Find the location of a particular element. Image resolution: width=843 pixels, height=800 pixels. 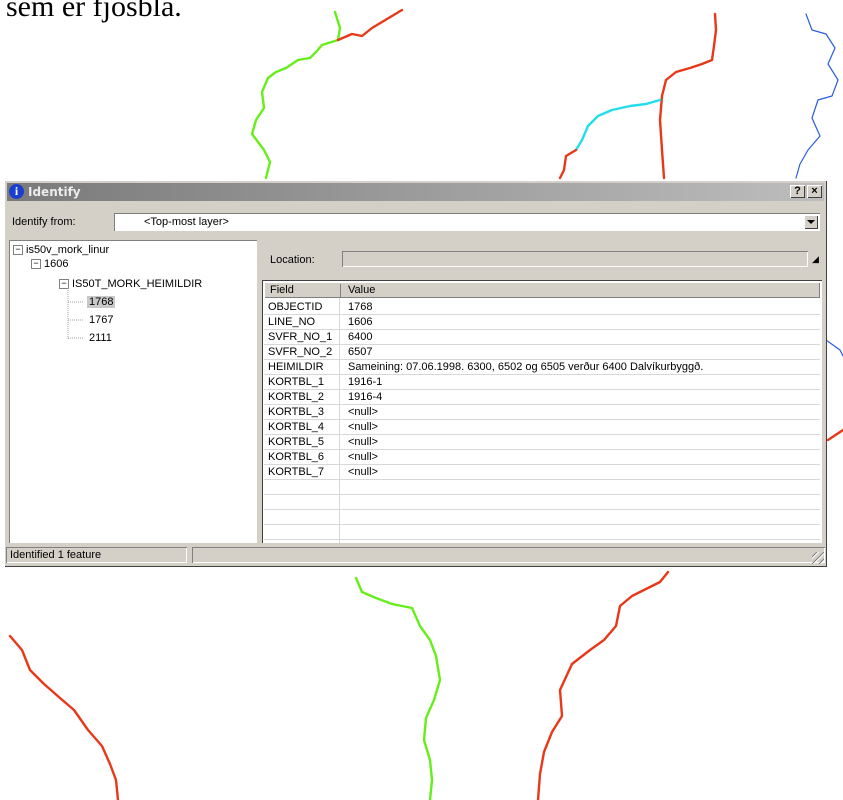

tree-item-label: 1767 is located at coordinates (101, 320).